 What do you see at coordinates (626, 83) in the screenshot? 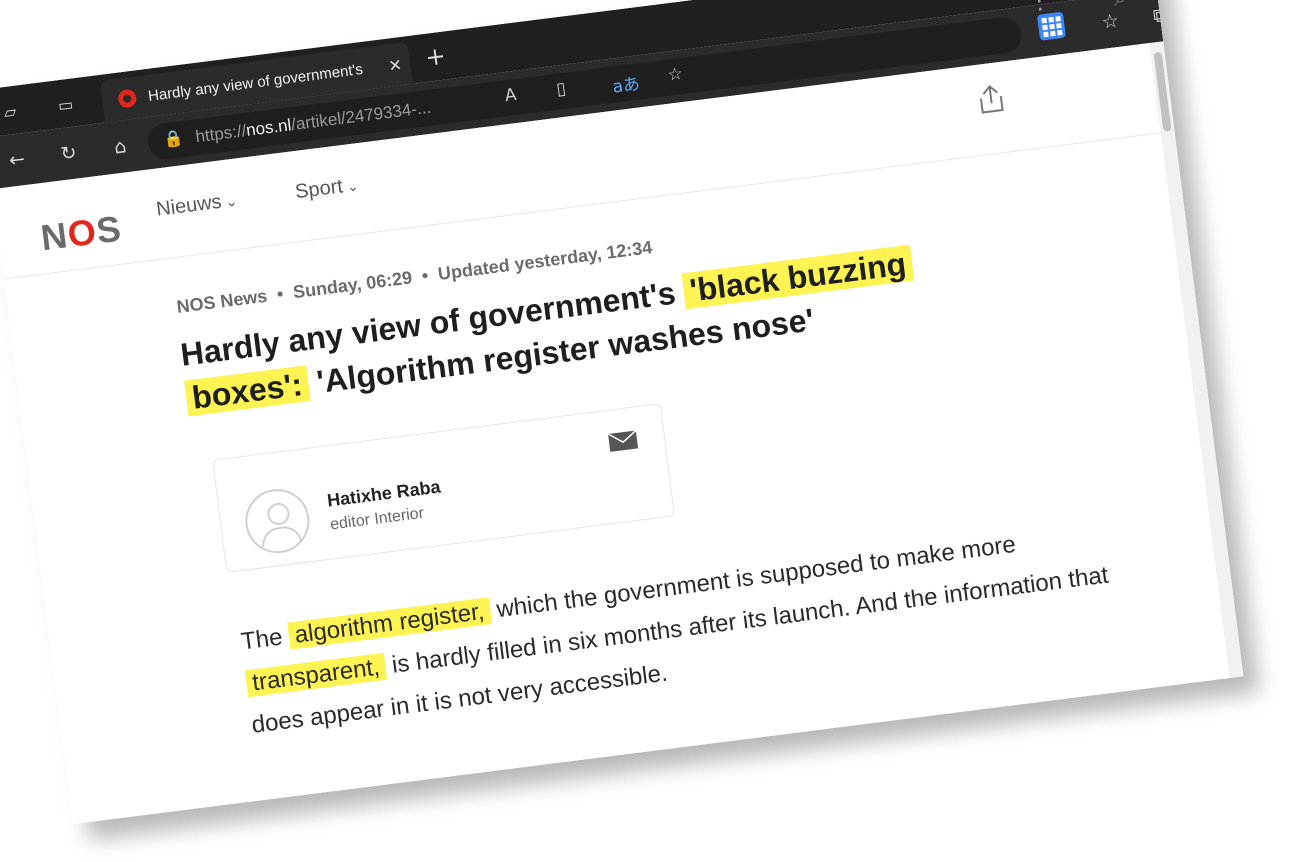
I see `translate-icon: aあ` at bounding box center [626, 83].